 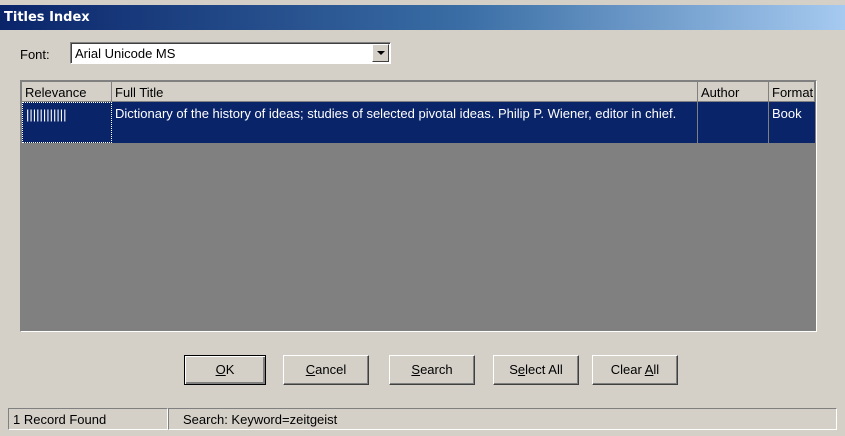 What do you see at coordinates (436, 369) in the screenshot?
I see `search-label-post: earch` at bounding box center [436, 369].